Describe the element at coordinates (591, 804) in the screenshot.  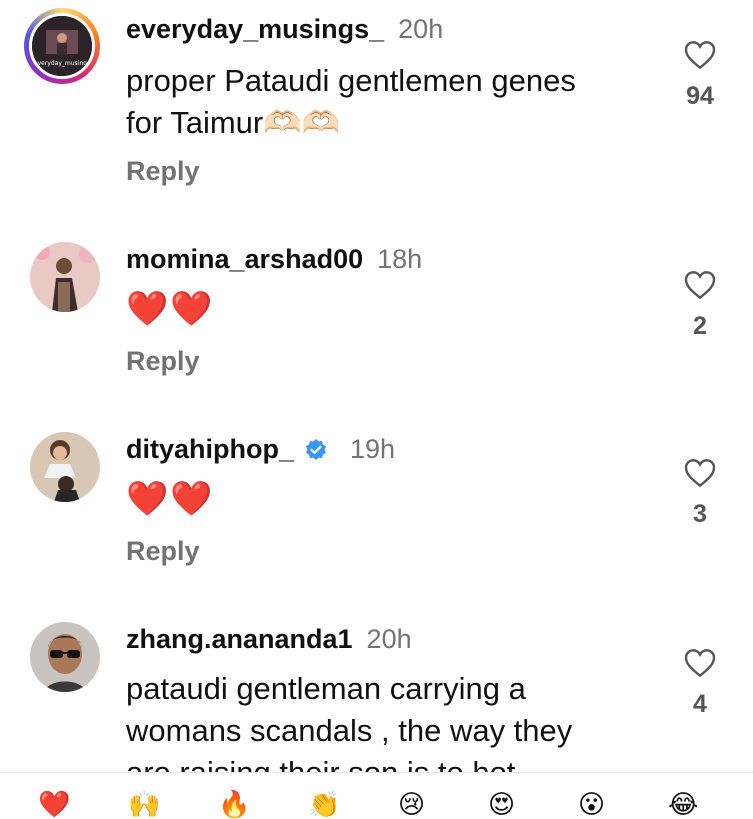
I see `emoji-button: 😮` at that location.